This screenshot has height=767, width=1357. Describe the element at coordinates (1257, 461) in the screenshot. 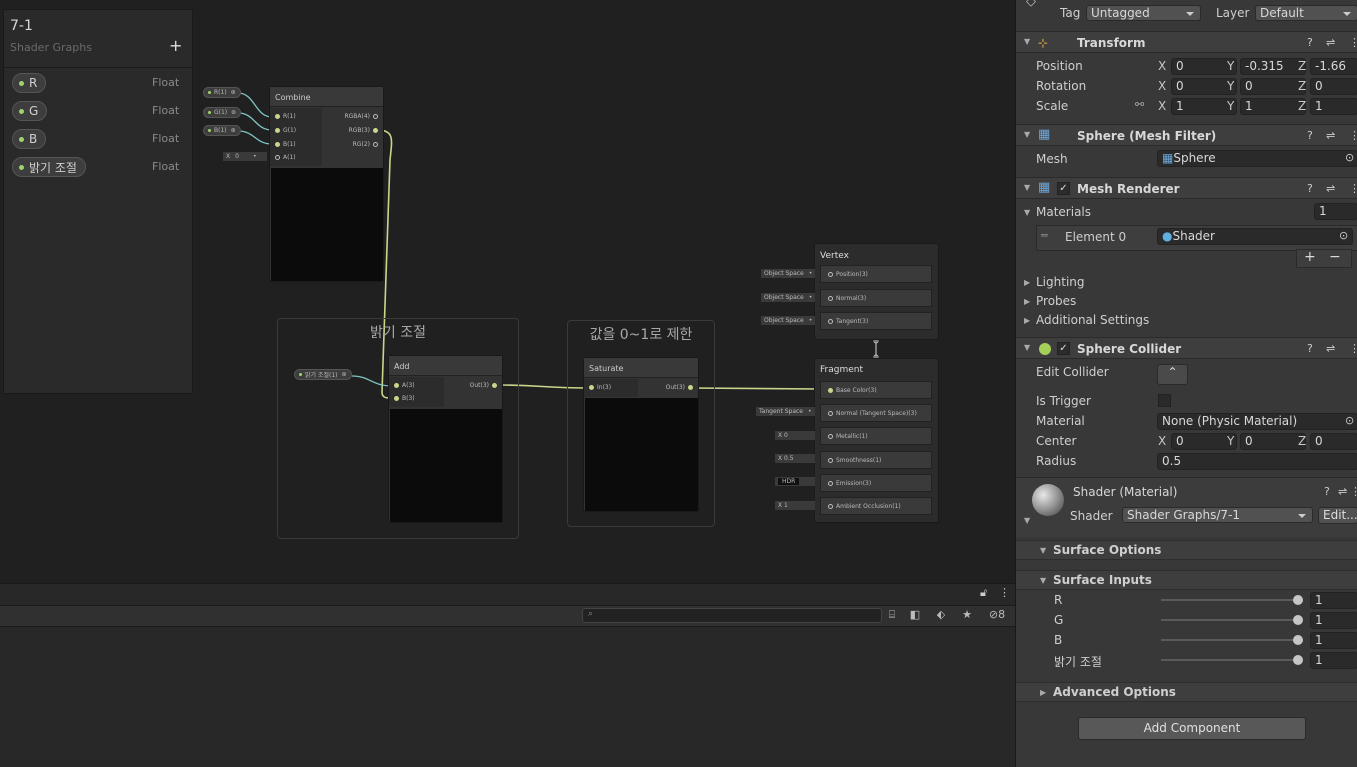

I see `radius-field: 0.5` at that location.